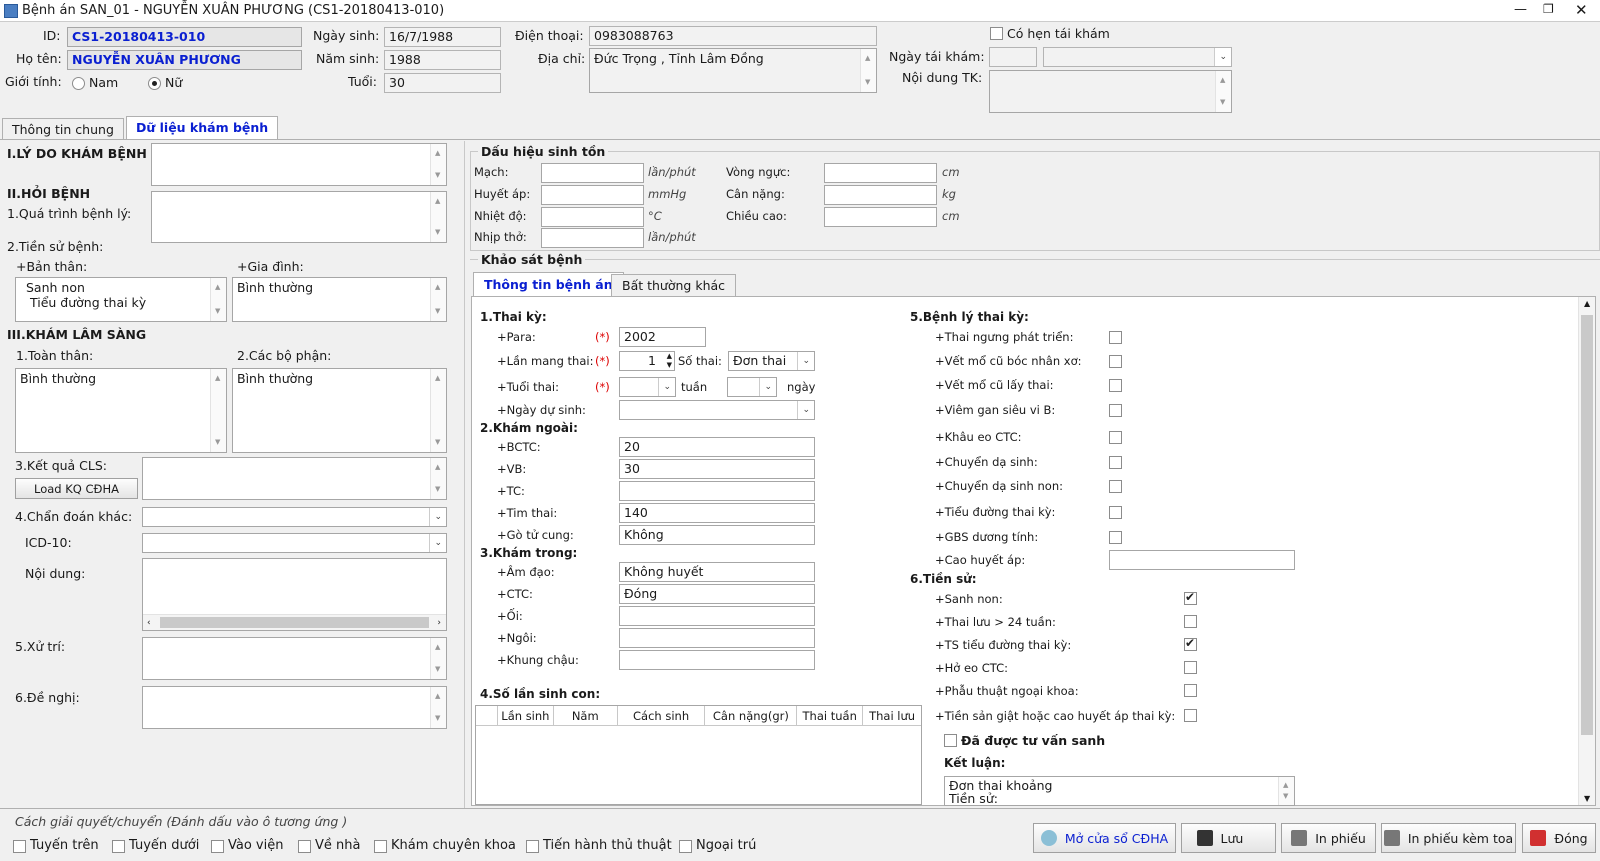  What do you see at coordinates (442, 60) in the screenshot?
I see `yob-field: 1988` at bounding box center [442, 60].